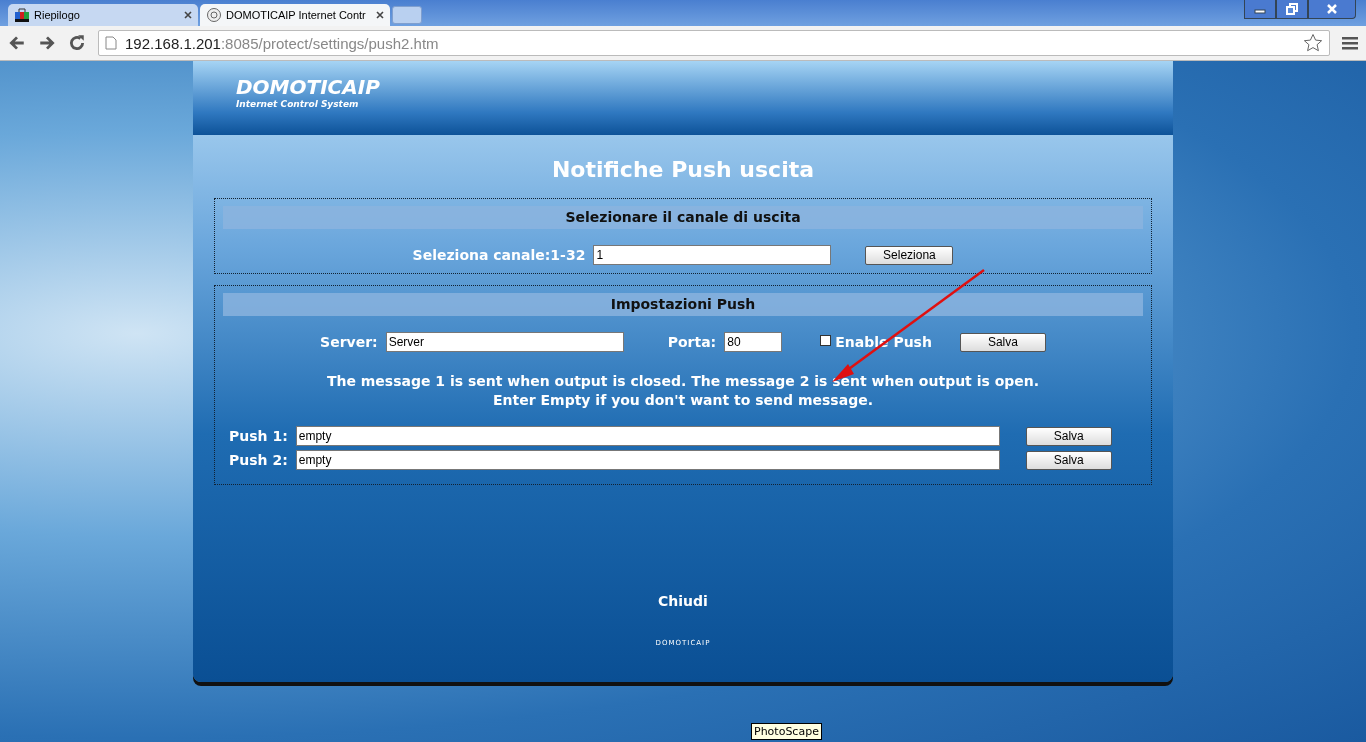 This screenshot has width=1366, height=742. What do you see at coordinates (77, 43) in the screenshot?
I see `reload-icon` at bounding box center [77, 43].